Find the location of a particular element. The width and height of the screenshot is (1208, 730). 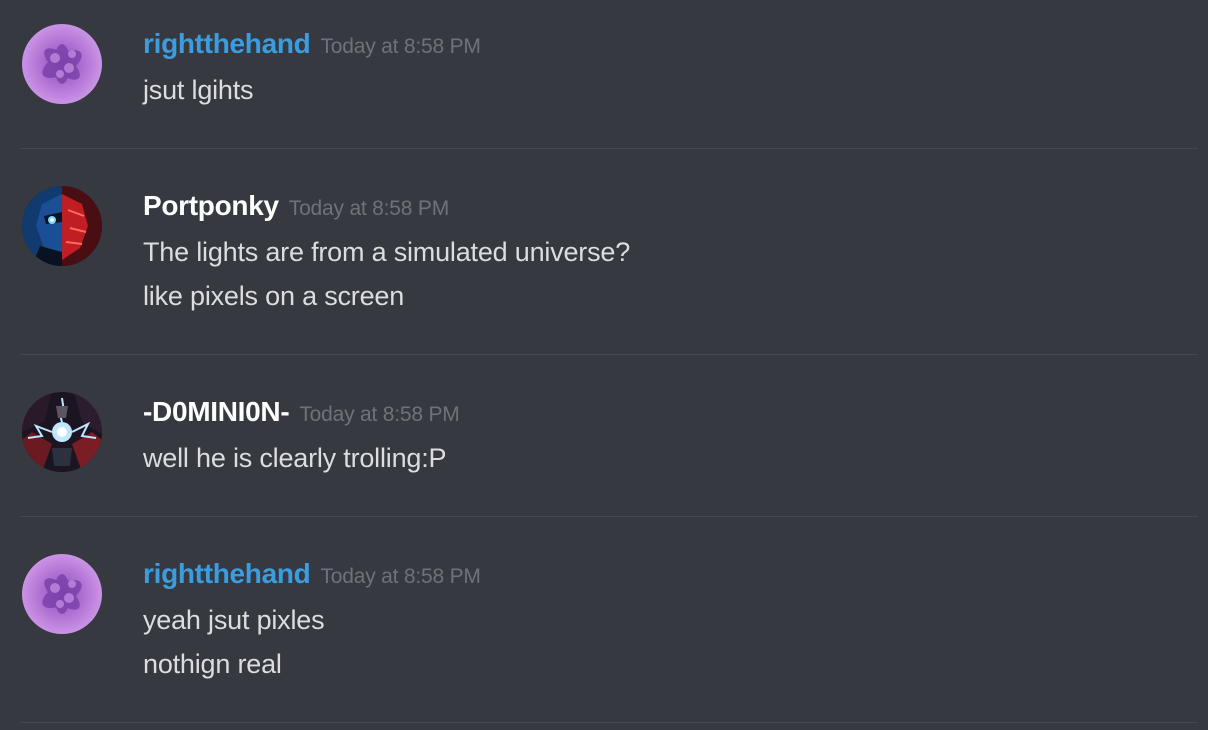

message-text: nothign real is located at coordinates (212, 664).